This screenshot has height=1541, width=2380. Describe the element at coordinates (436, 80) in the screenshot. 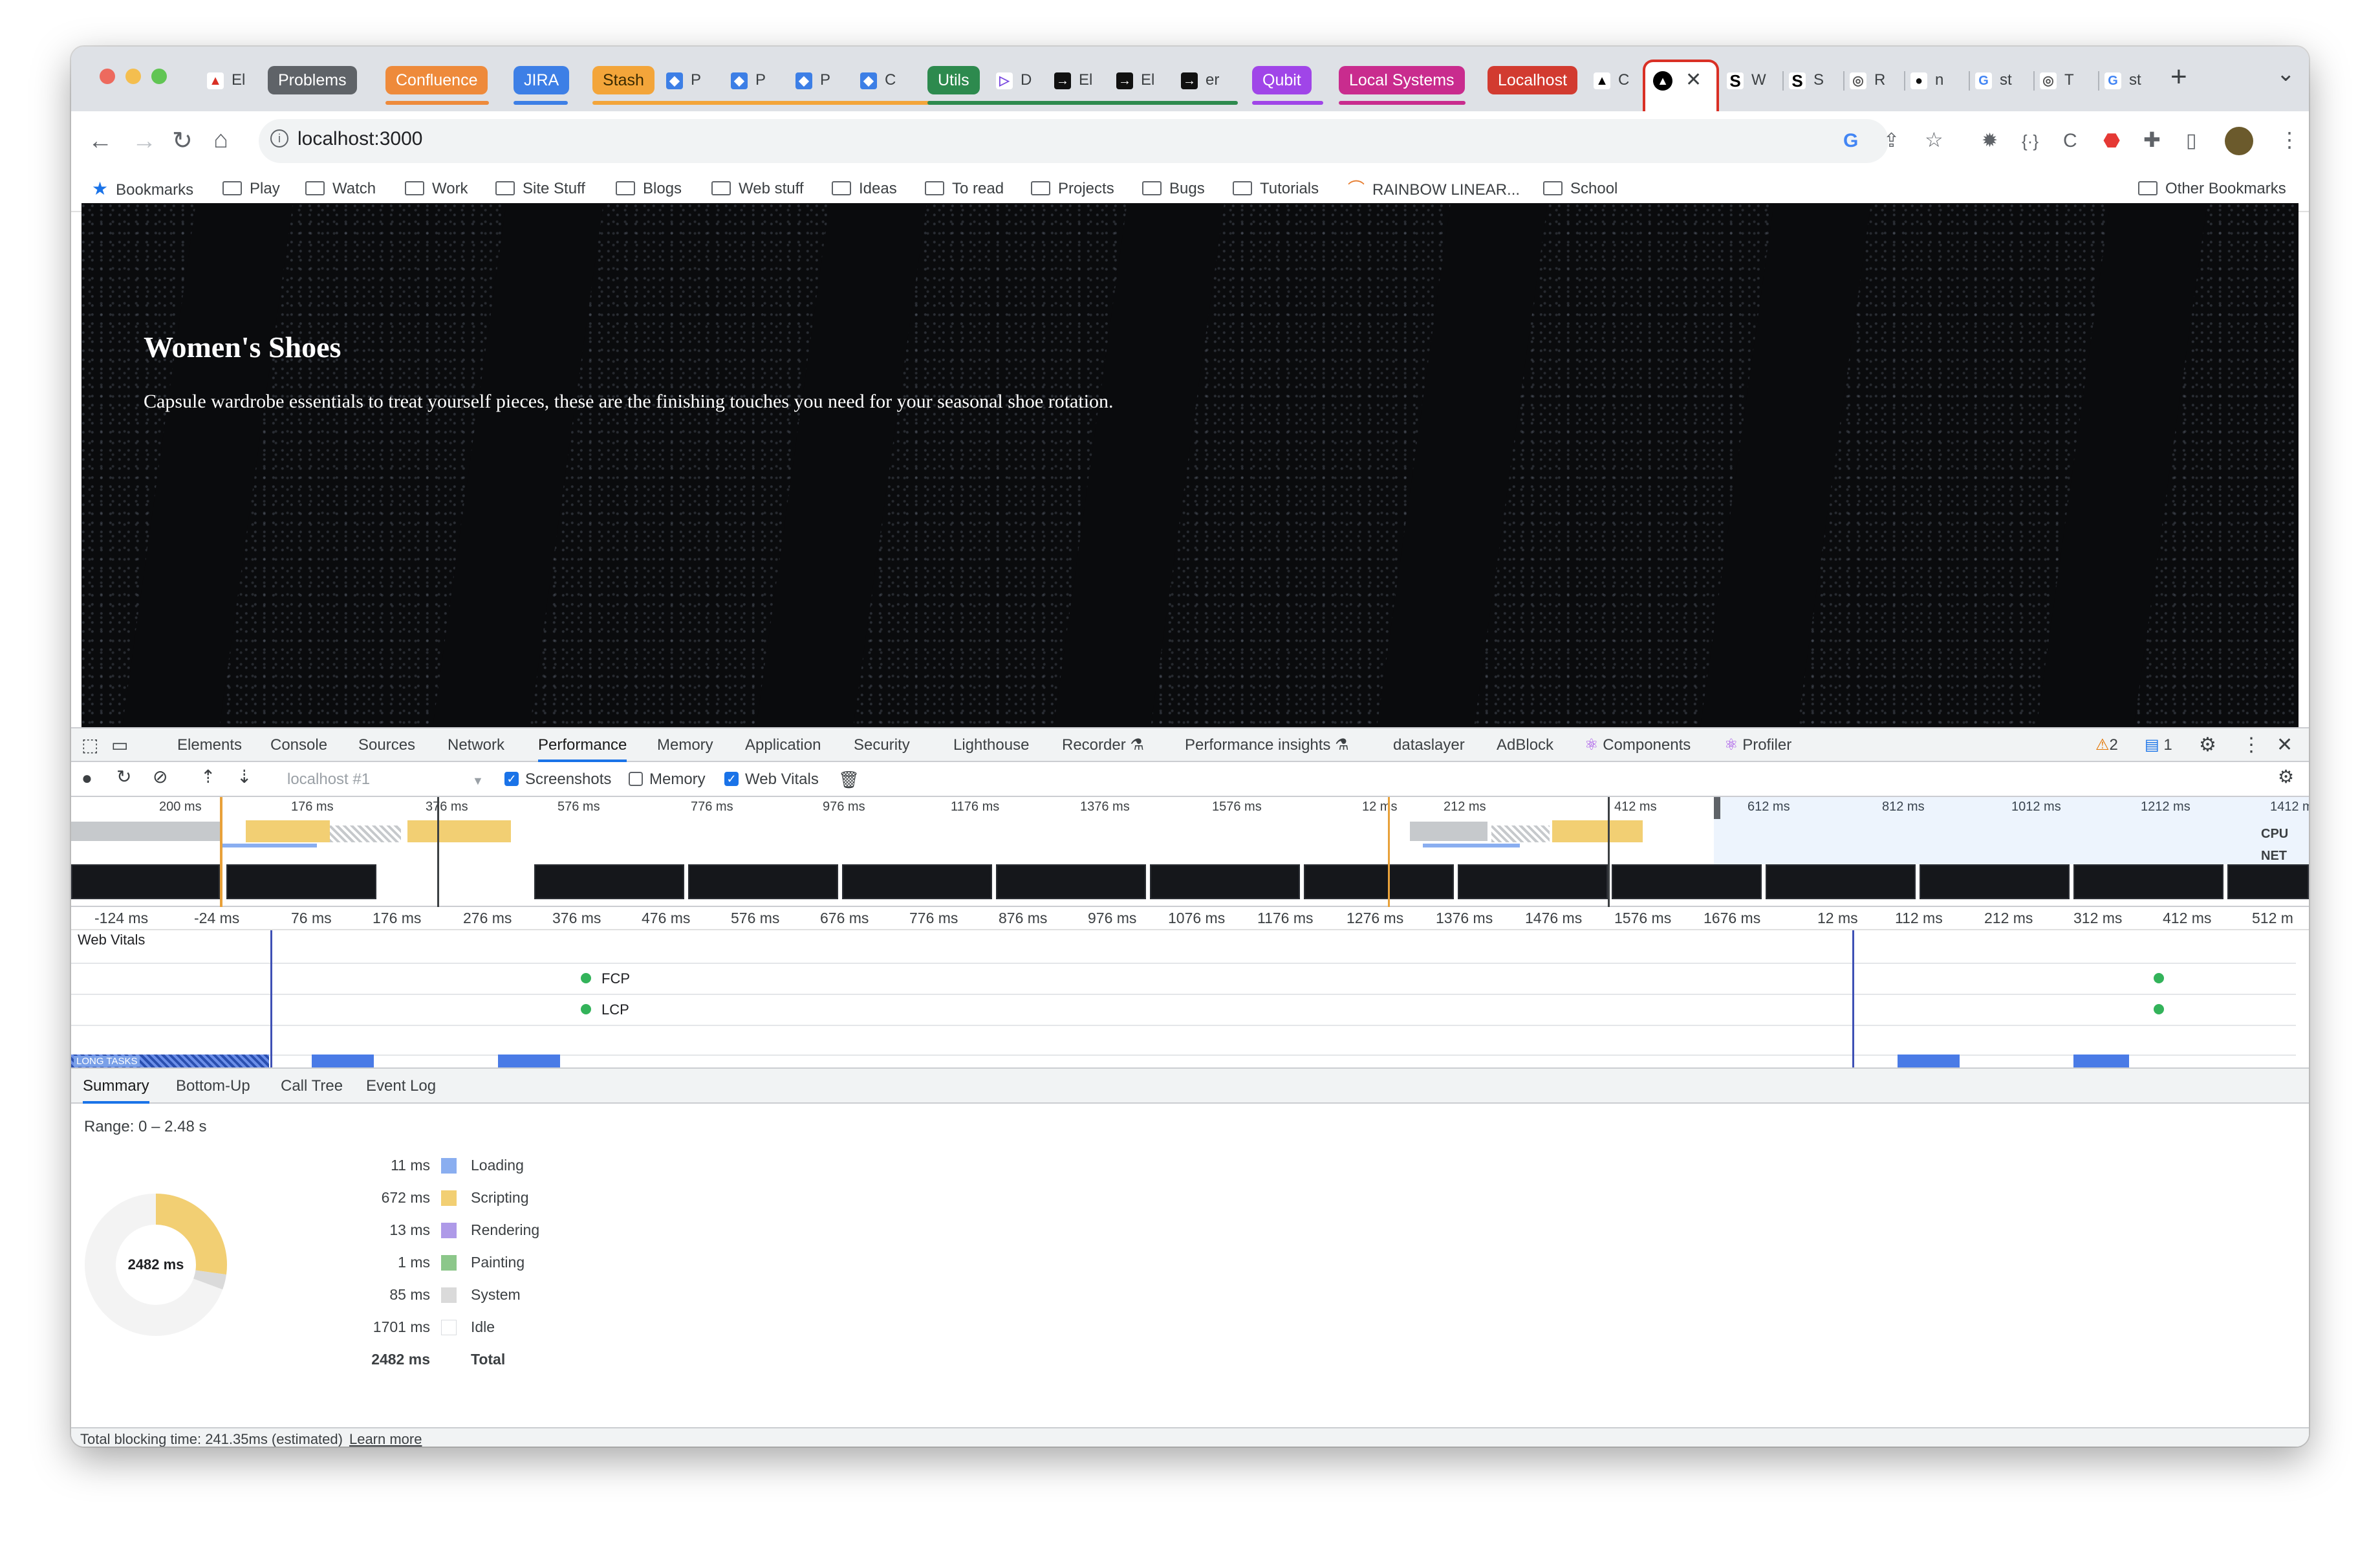

I see `tab-group-confluence: Confluence` at that location.